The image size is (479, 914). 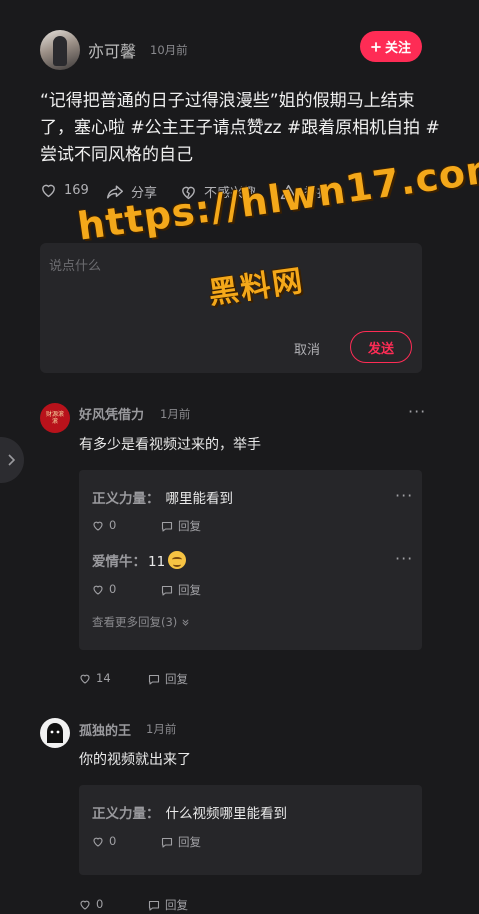 What do you see at coordinates (76, 190) in the screenshot?
I see `like-count: 169` at bounding box center [76, 190].